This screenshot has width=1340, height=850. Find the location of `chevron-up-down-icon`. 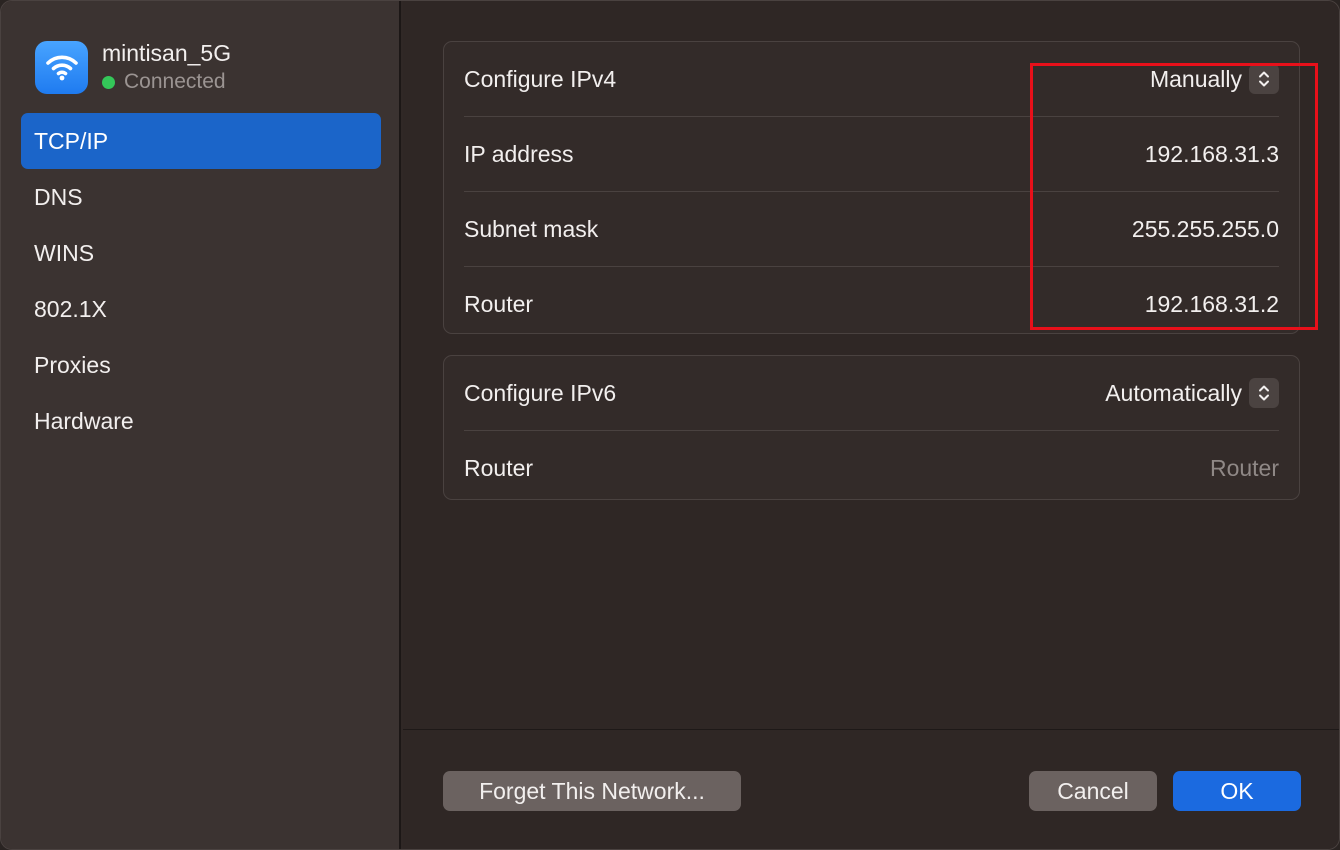

chevron-up-down-icon is located at coordinates (1264, 393).